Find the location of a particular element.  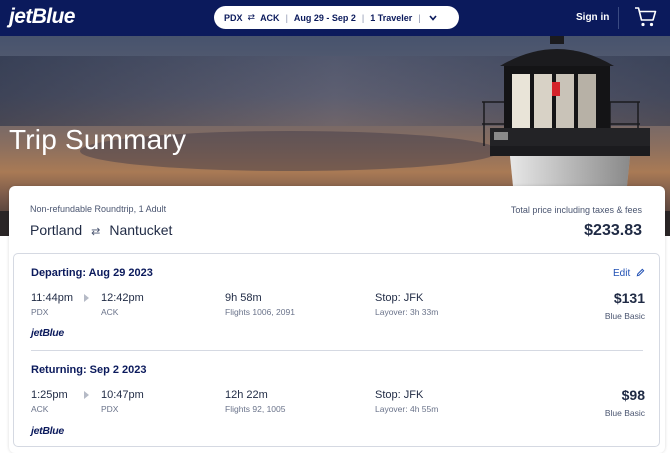

pencil-icon is located at coordinates (640, 272).